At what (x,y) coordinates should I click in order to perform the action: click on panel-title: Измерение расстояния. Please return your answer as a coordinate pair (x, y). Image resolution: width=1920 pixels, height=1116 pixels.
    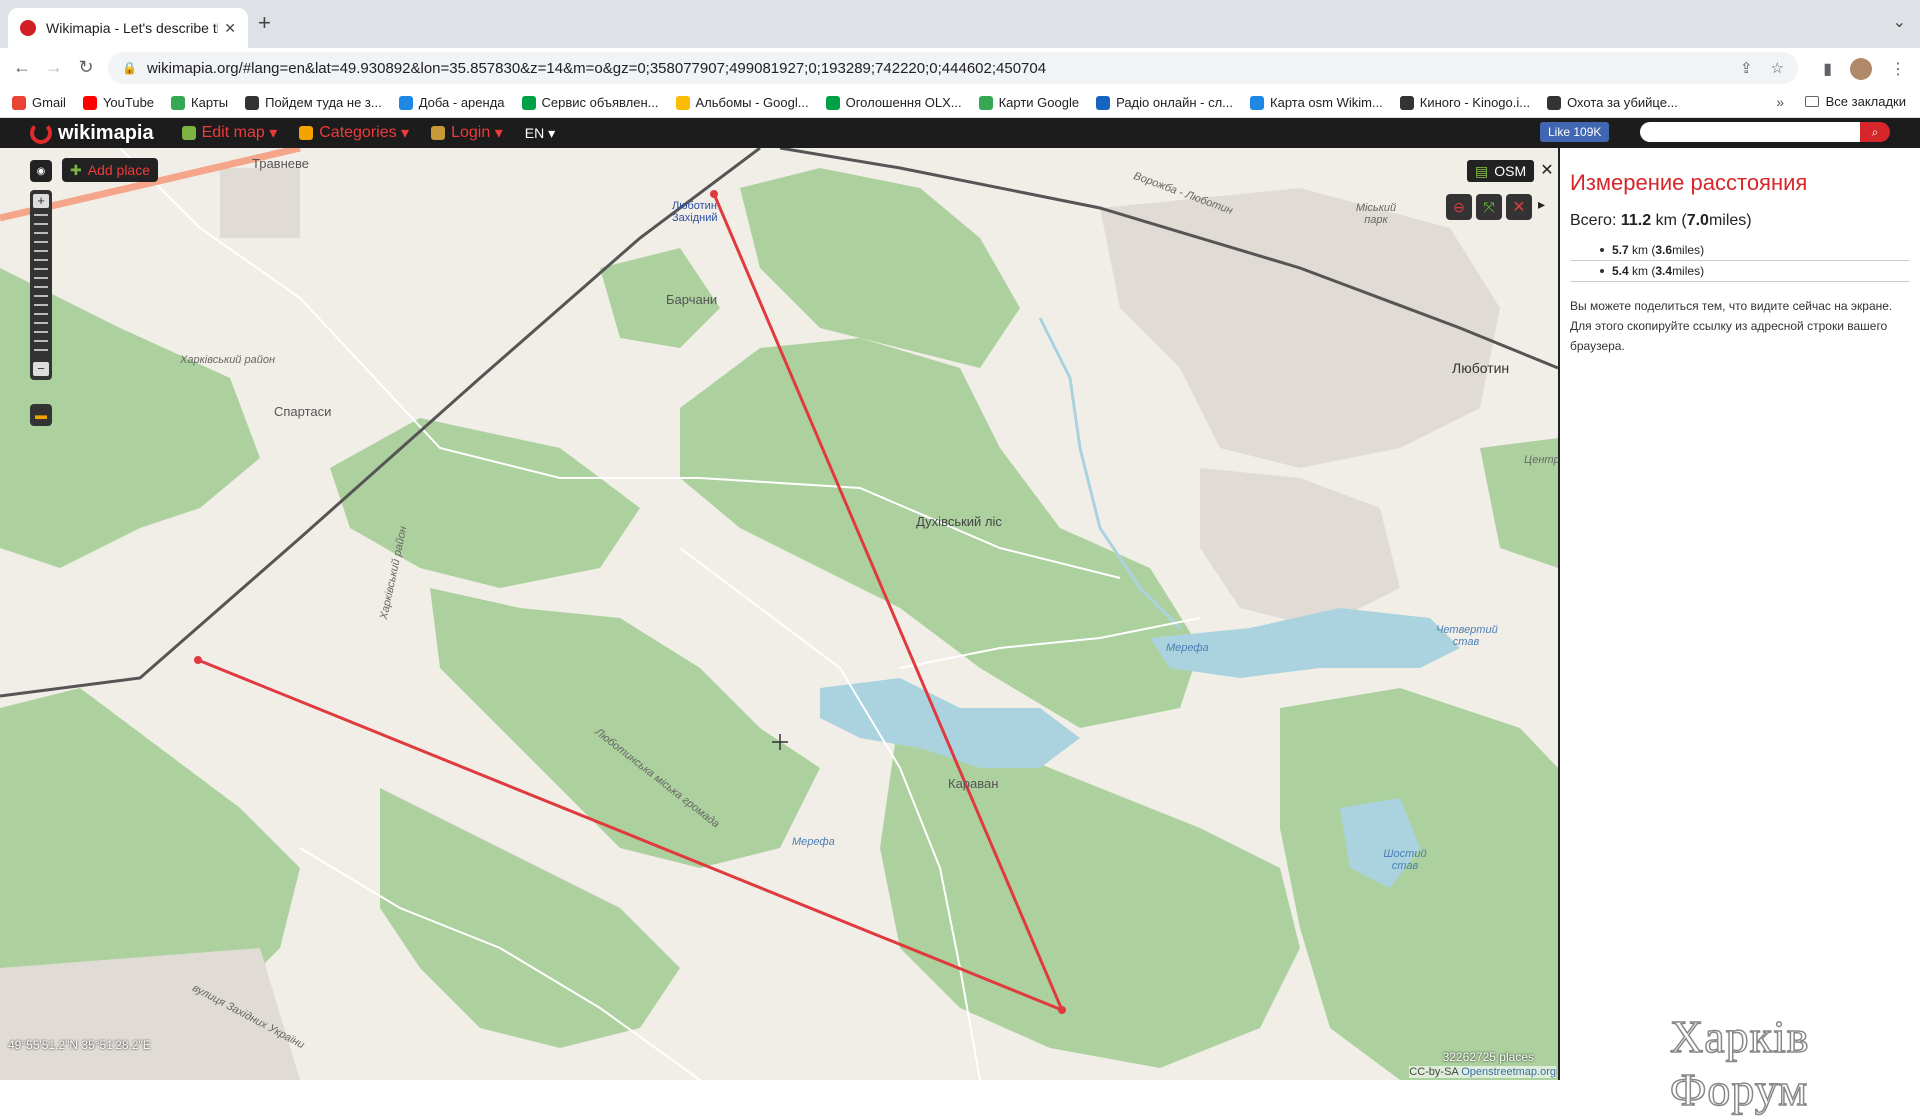
    Looking at the image, I should click on (1689, 182).